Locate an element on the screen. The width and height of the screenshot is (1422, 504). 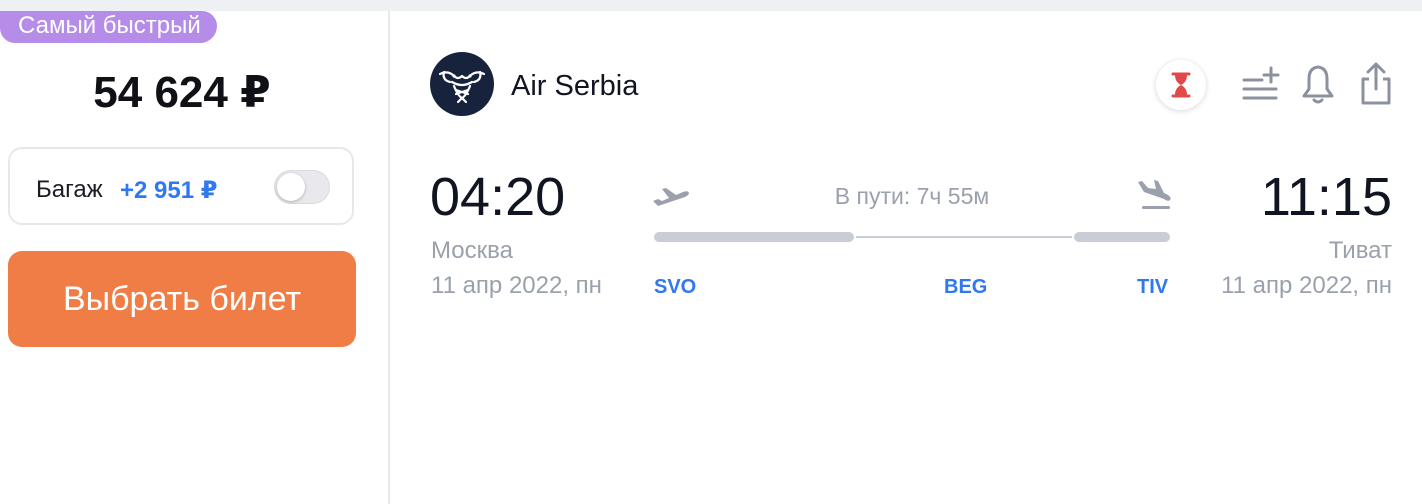
arrival-airport-code: TIV is located at coordinates (1152, 287).